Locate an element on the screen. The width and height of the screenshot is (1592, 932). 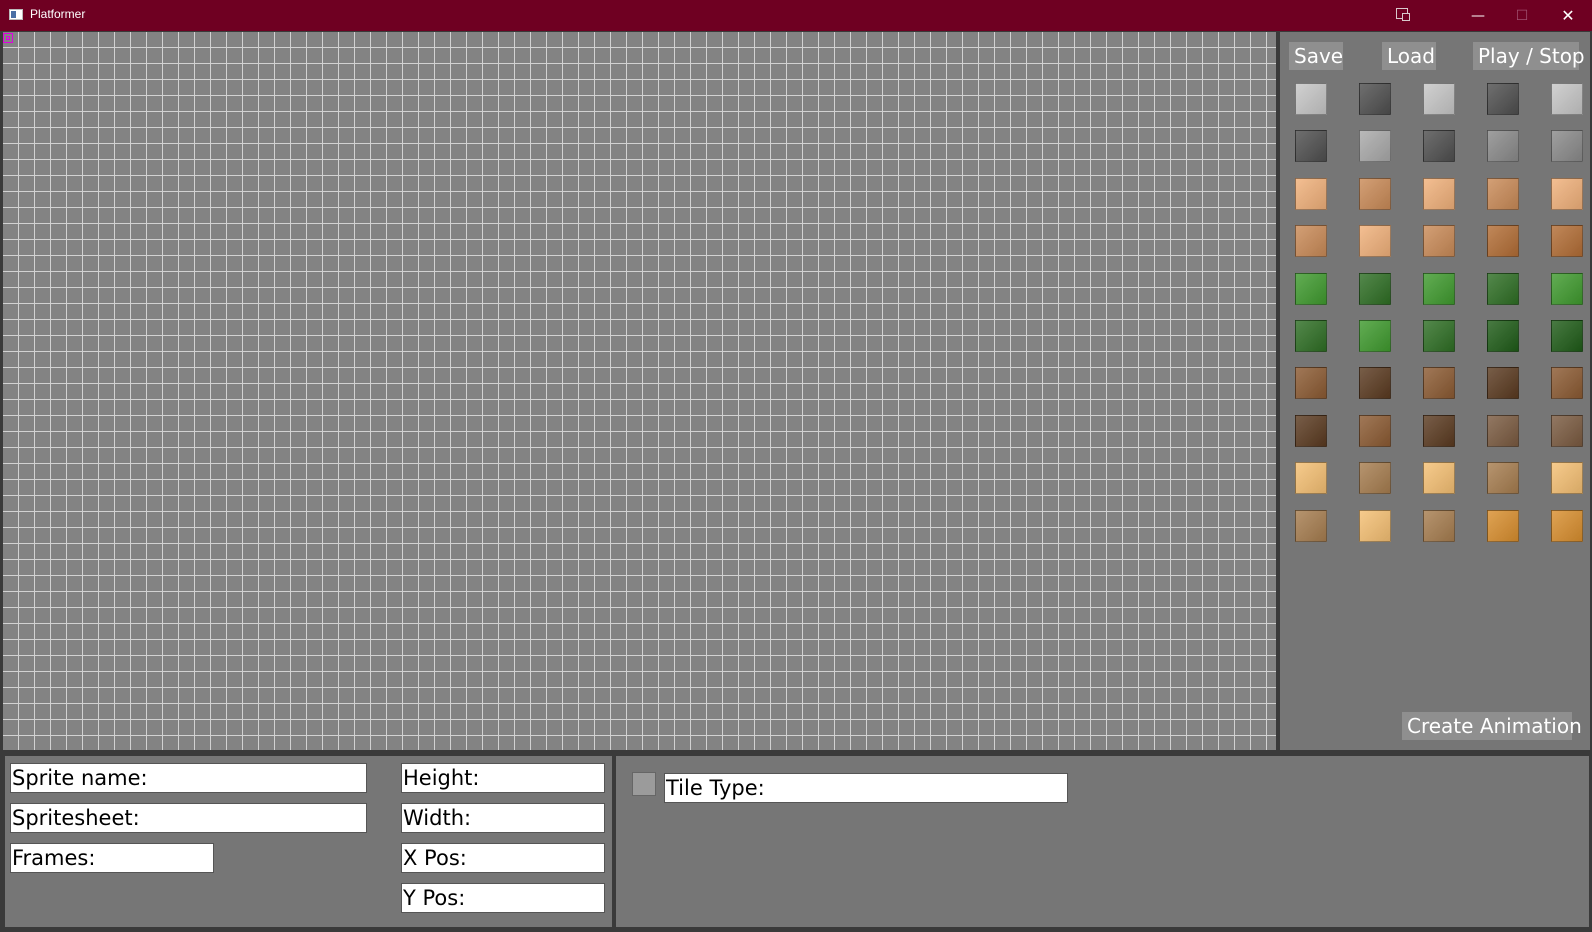
app-icon is located at coordinates (16, 14).